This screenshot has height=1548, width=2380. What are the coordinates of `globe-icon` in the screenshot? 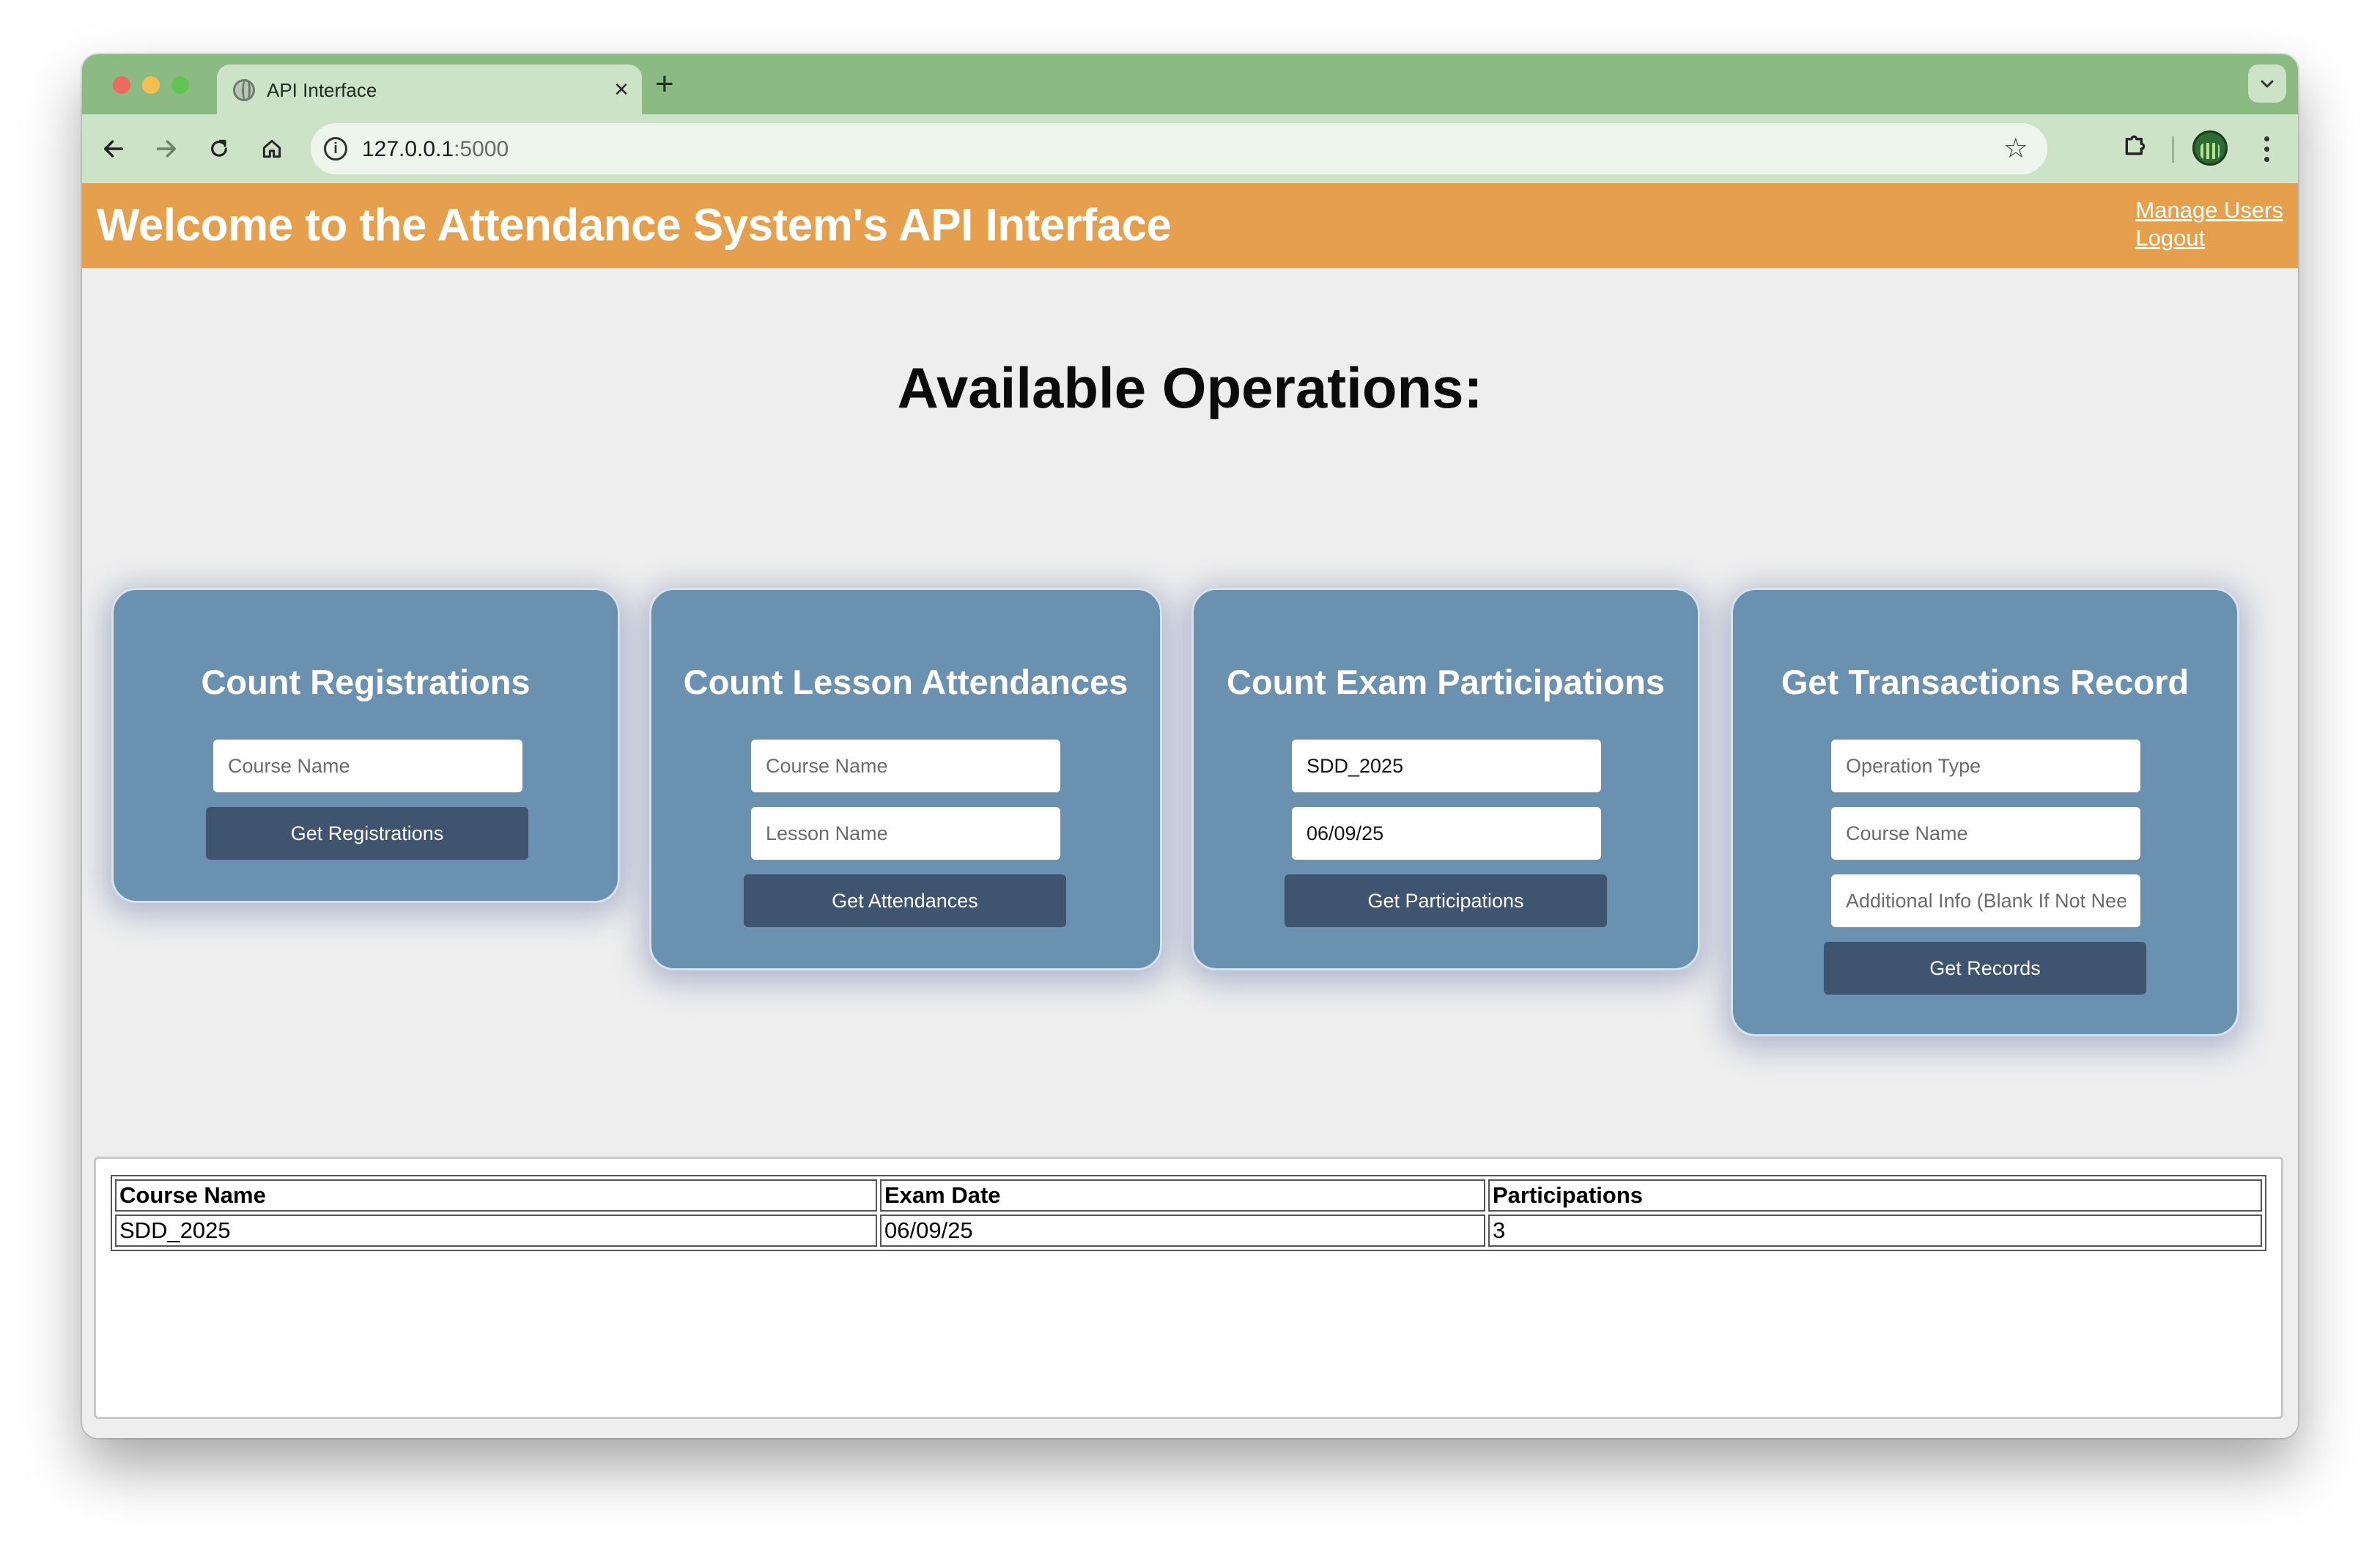 It's located at (244, 90).